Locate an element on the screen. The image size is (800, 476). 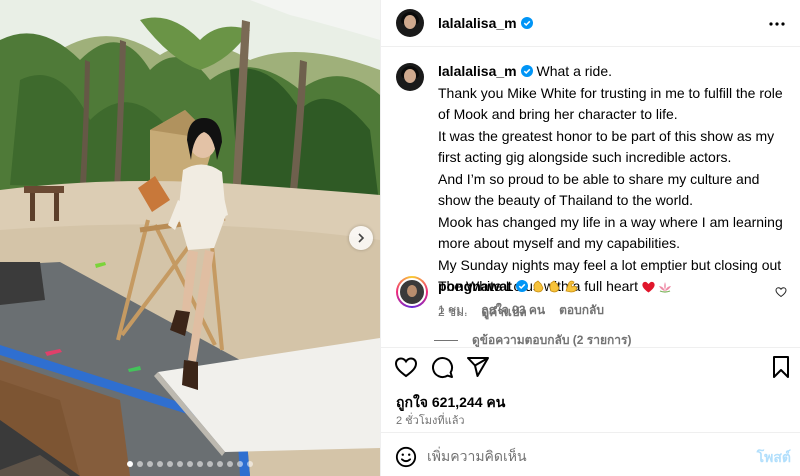
heart-icon is located at coordinates (406, 367).